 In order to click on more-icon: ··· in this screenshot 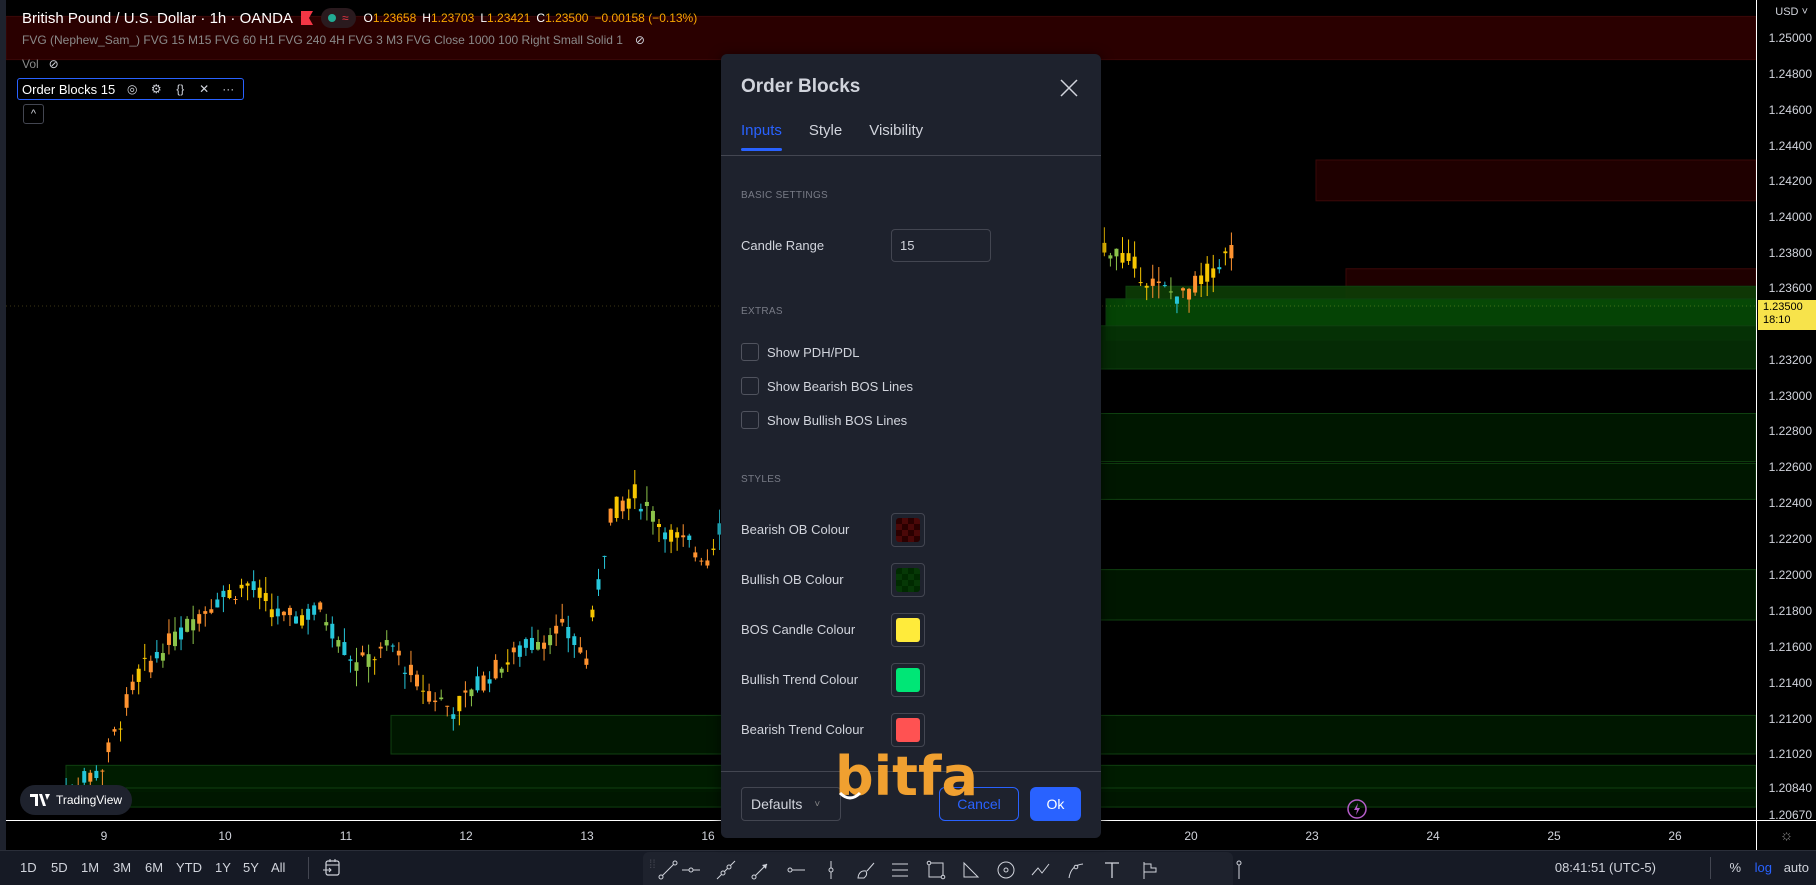, I will do `click(228, 89)`.